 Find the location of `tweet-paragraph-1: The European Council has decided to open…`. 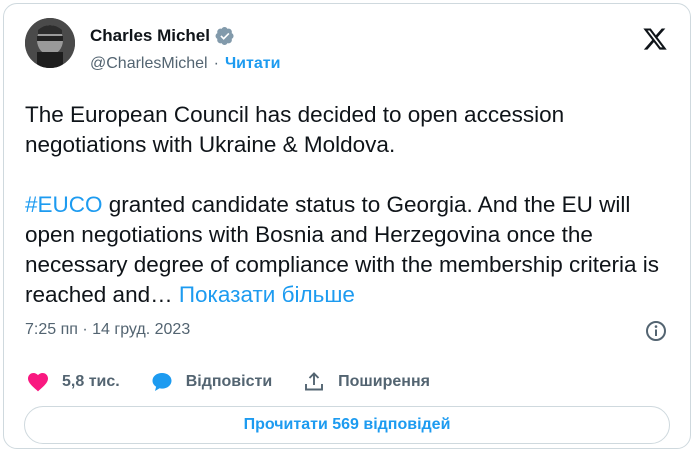

tweet-paragraph-1: The European Council has decided to open… is located at coordinates (295, 129).